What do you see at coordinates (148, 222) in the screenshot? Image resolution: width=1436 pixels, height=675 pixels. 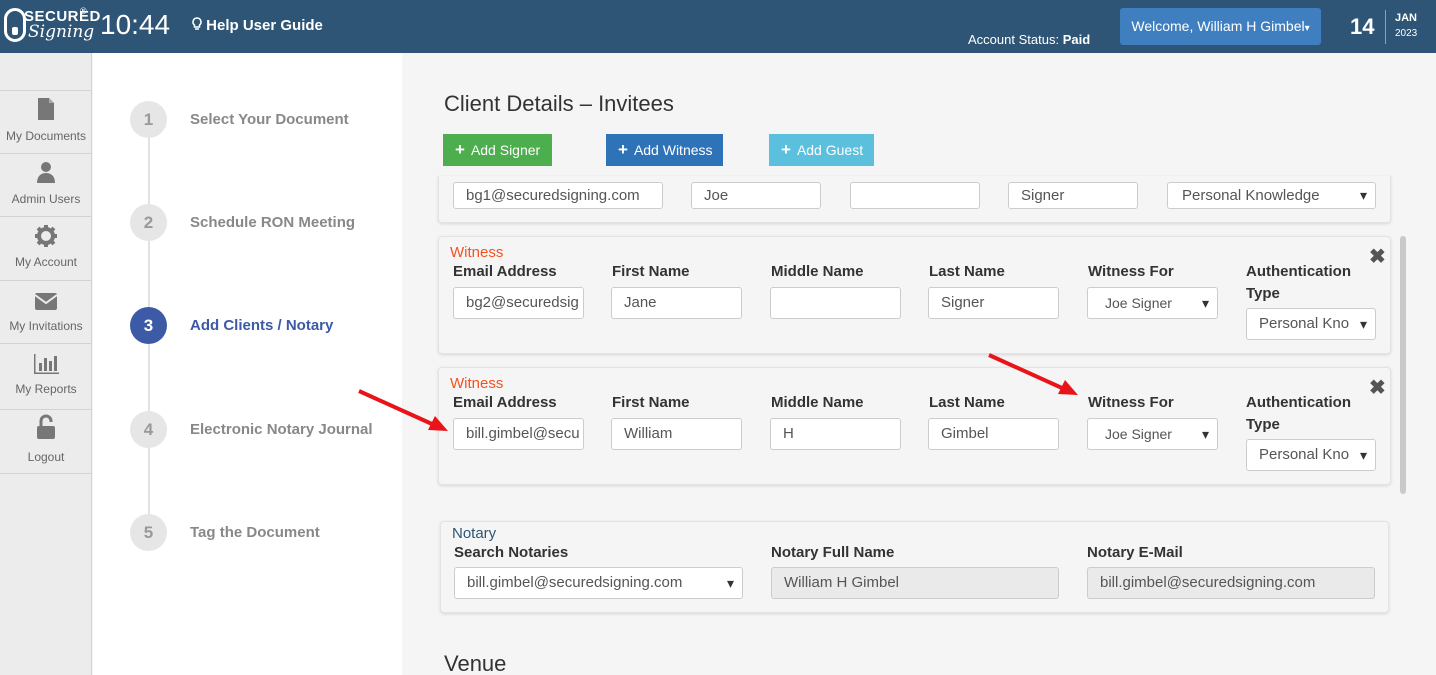 I see `step-circle-2: 2` at bounding box center [148, 222].